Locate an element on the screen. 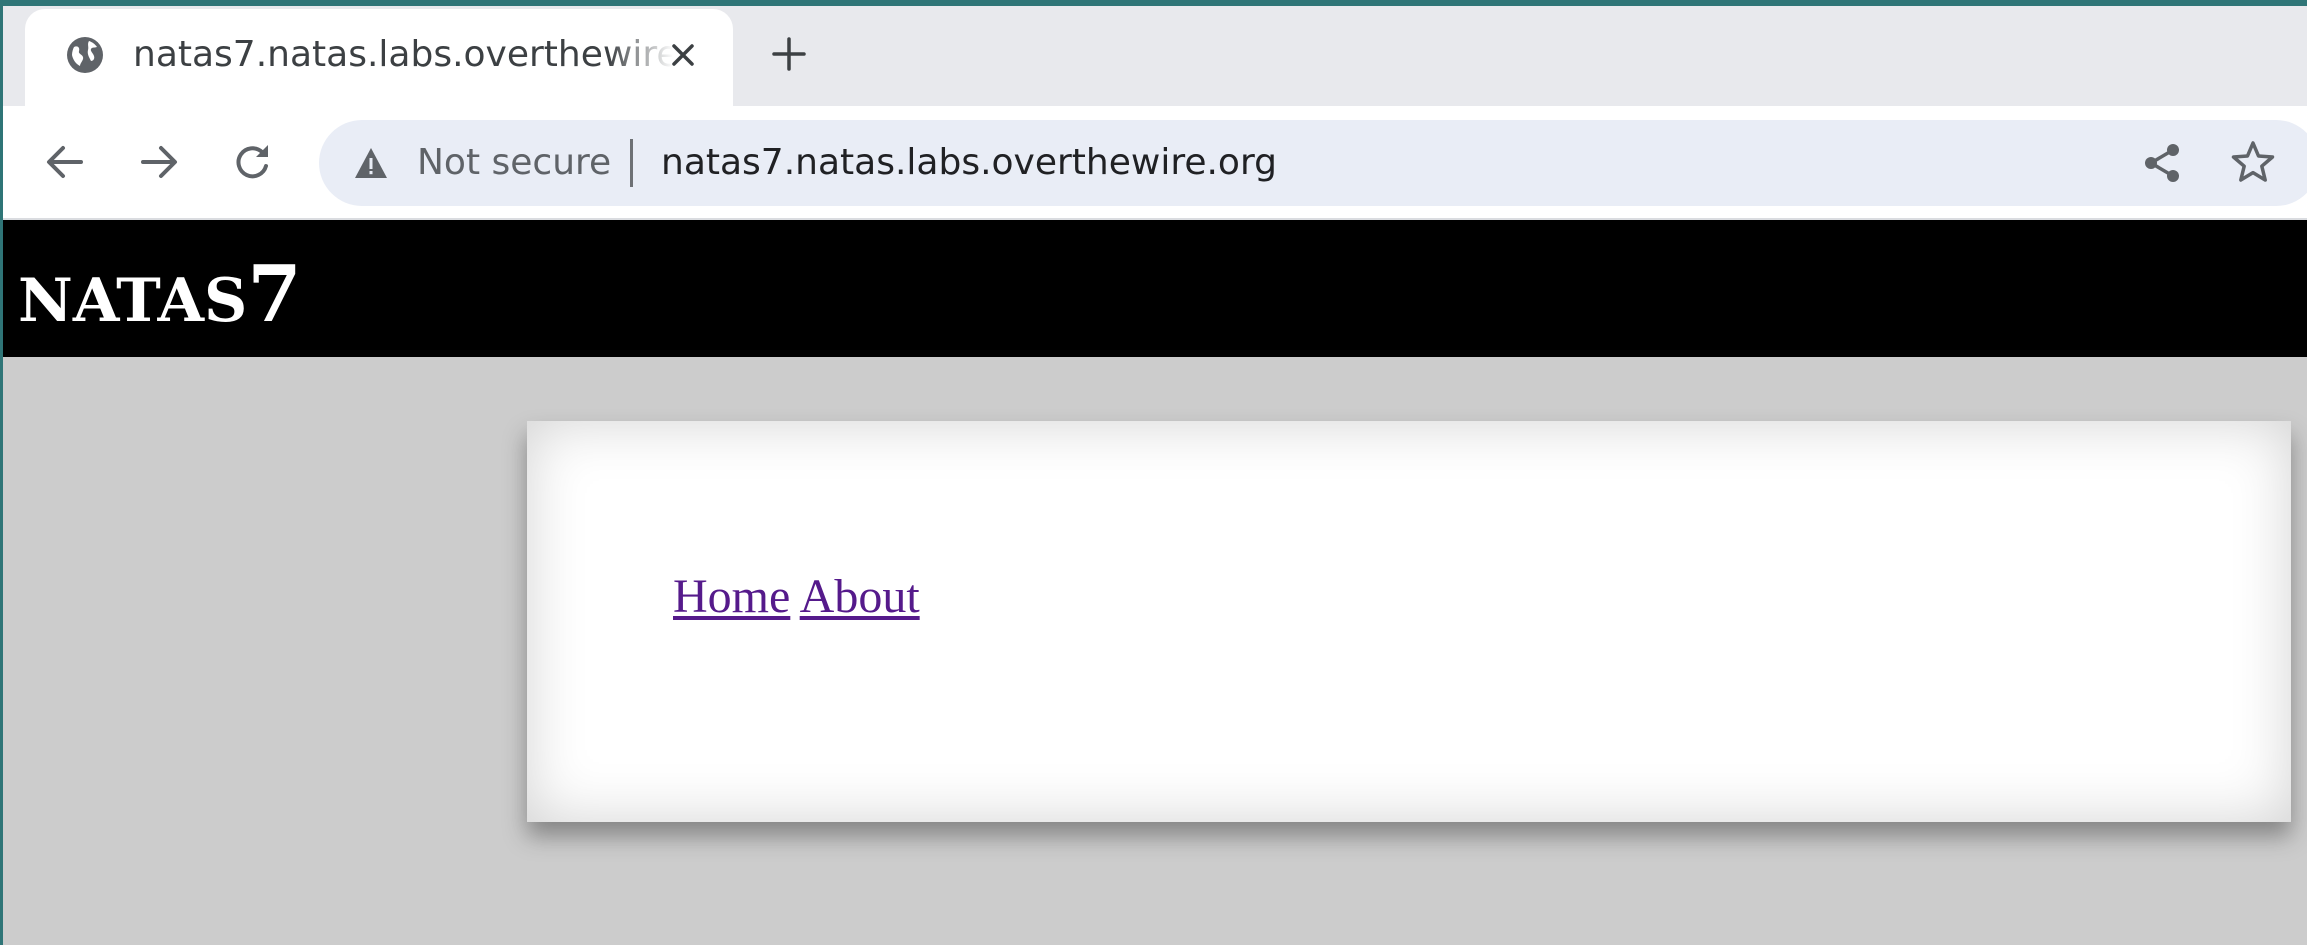 The width and height of the screenshot is (2307, 945). globe-icon is located at coordinates (85, 55).